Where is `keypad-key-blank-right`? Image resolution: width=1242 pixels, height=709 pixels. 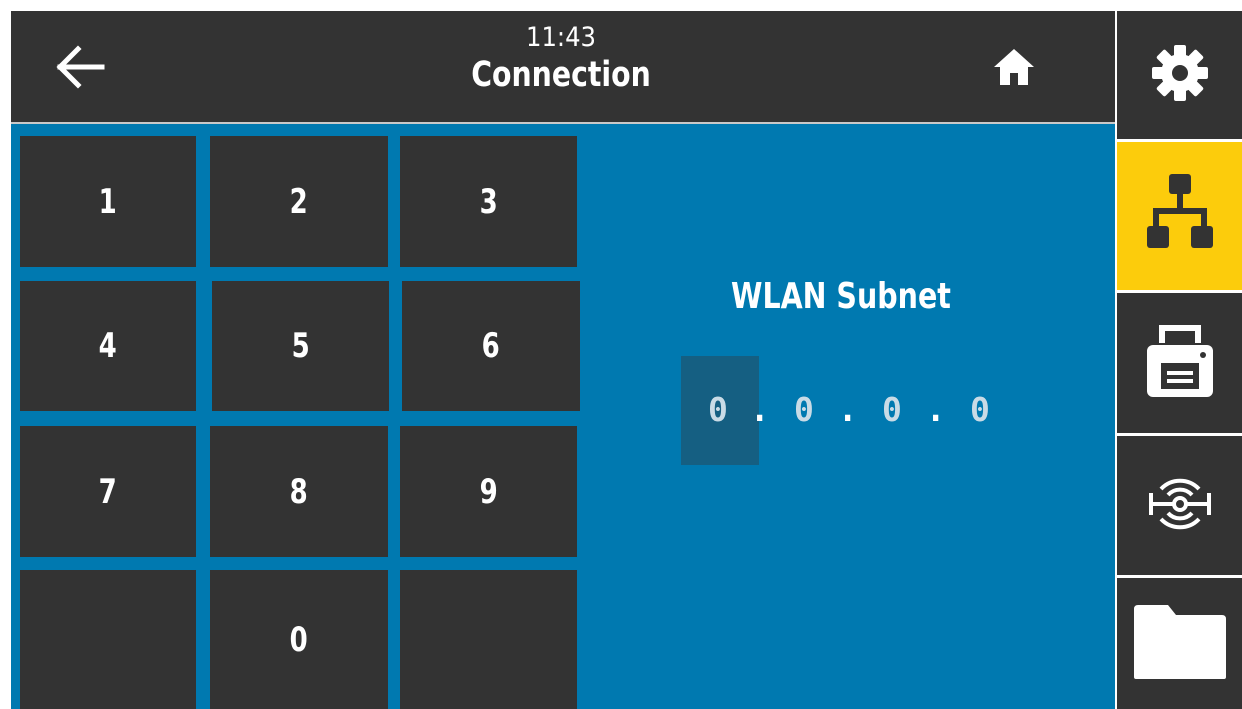
keypad-key-blank-right is located at coordinates (488, 639).